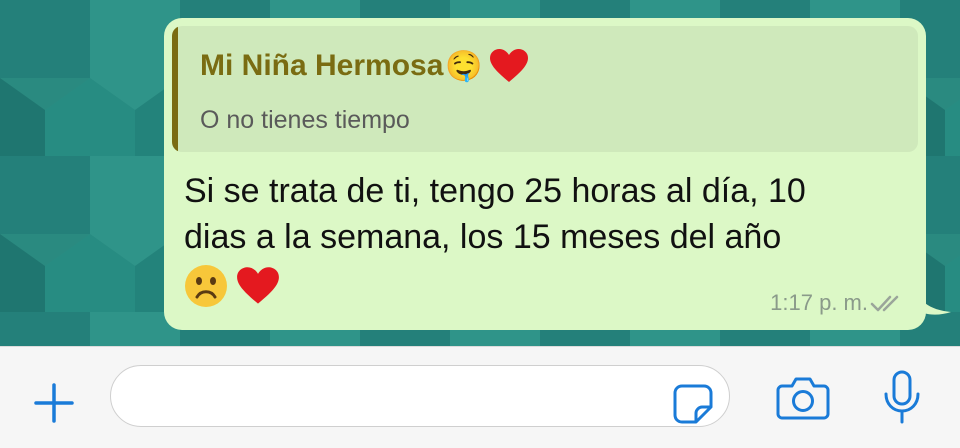 The height and width of the screenshot is (448, 960). I want to click on drooling-face-emoji: 🤤, so click(464, 66).